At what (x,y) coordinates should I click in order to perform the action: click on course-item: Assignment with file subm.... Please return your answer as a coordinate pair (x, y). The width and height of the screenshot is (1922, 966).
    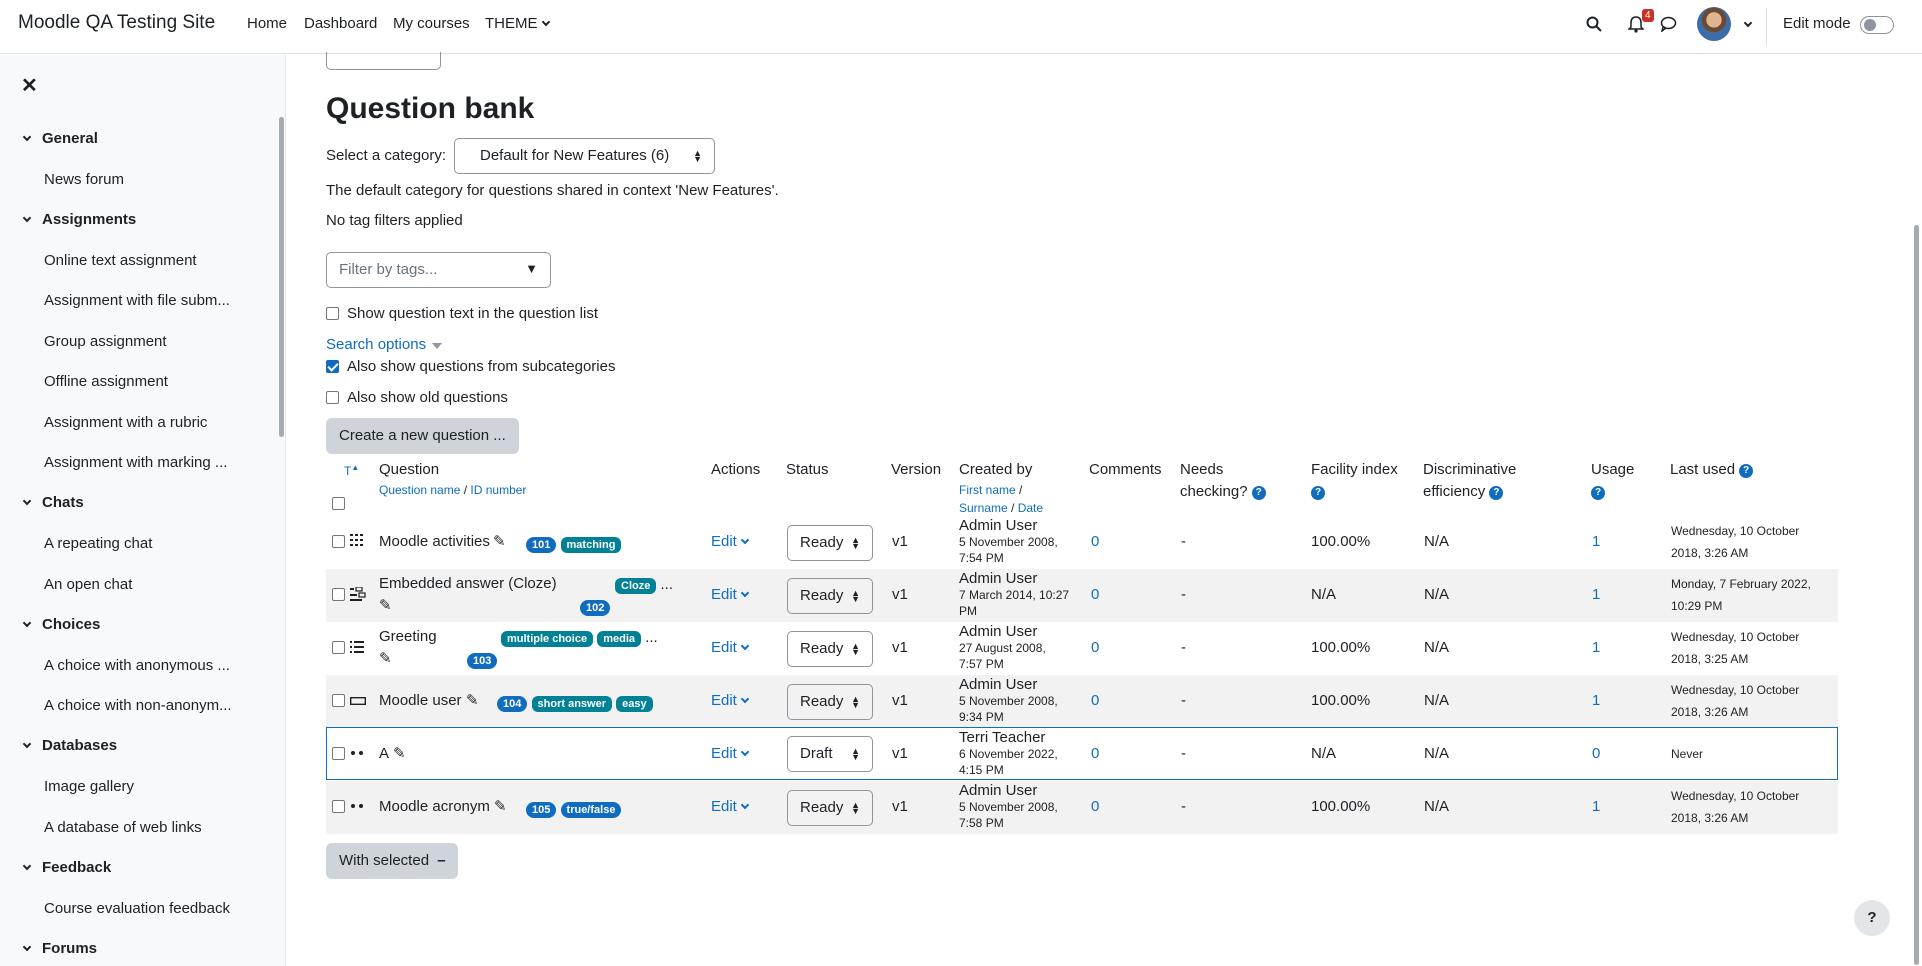
    Looking at the image, I should click on (144, 300).